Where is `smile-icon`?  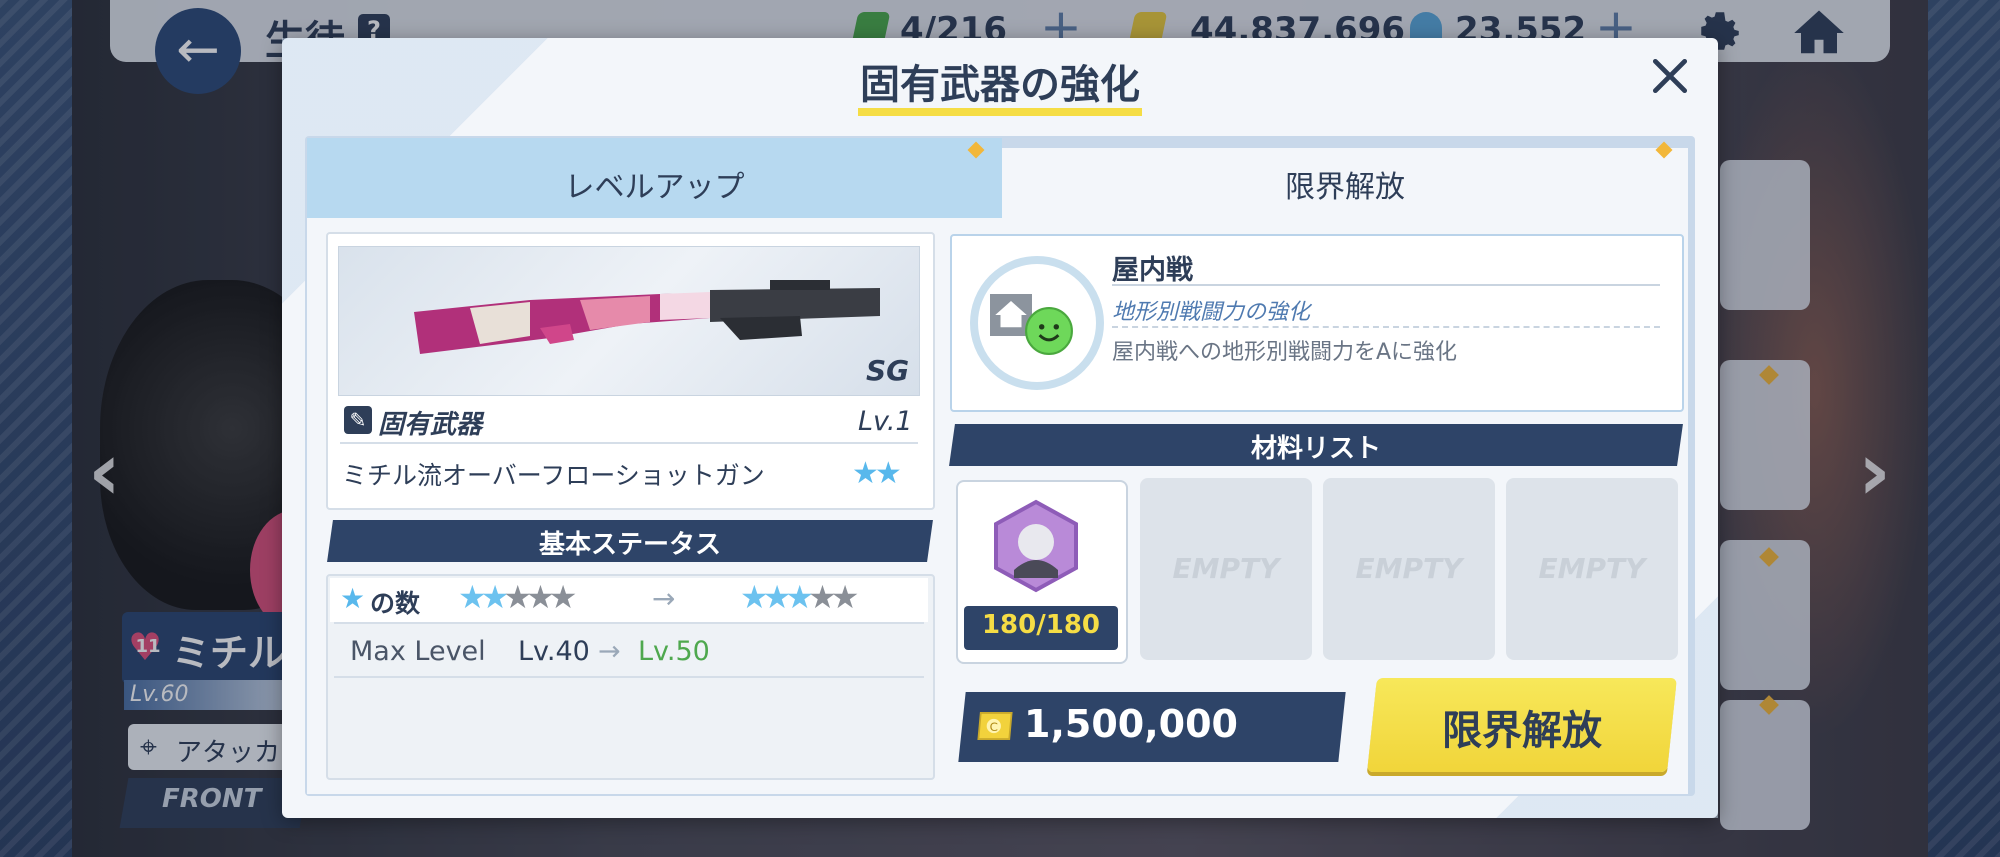 smile-icon is located at coordinates (1049, 331).